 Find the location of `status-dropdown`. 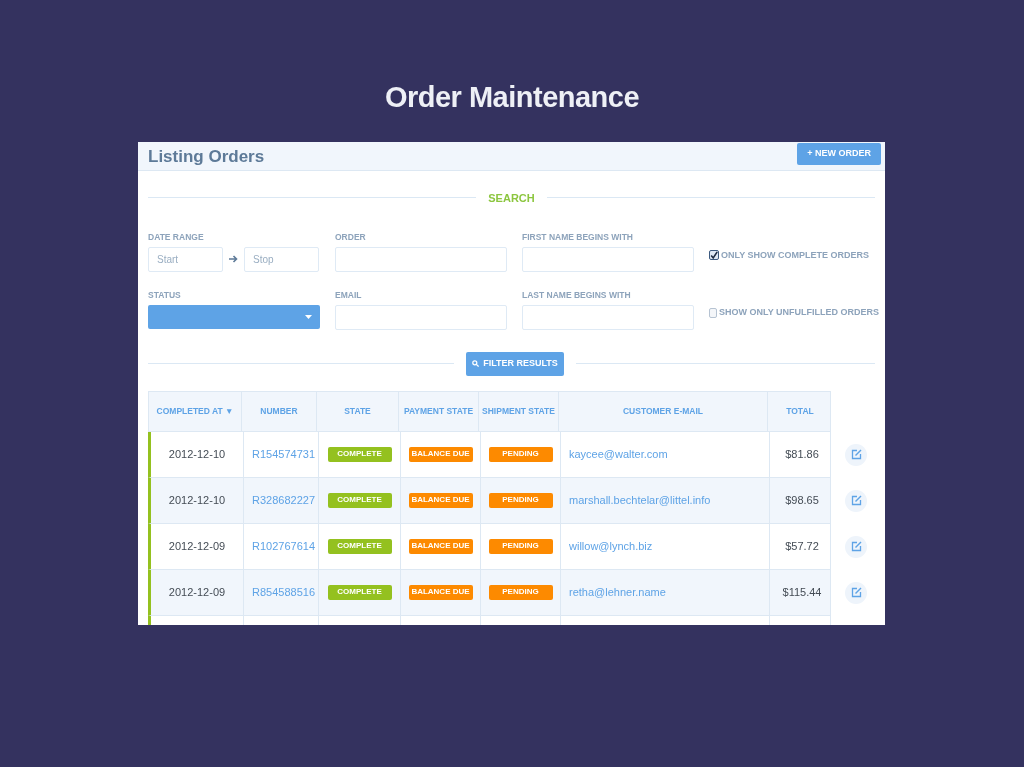

status-dropdown is located at coordinates (234, 316).